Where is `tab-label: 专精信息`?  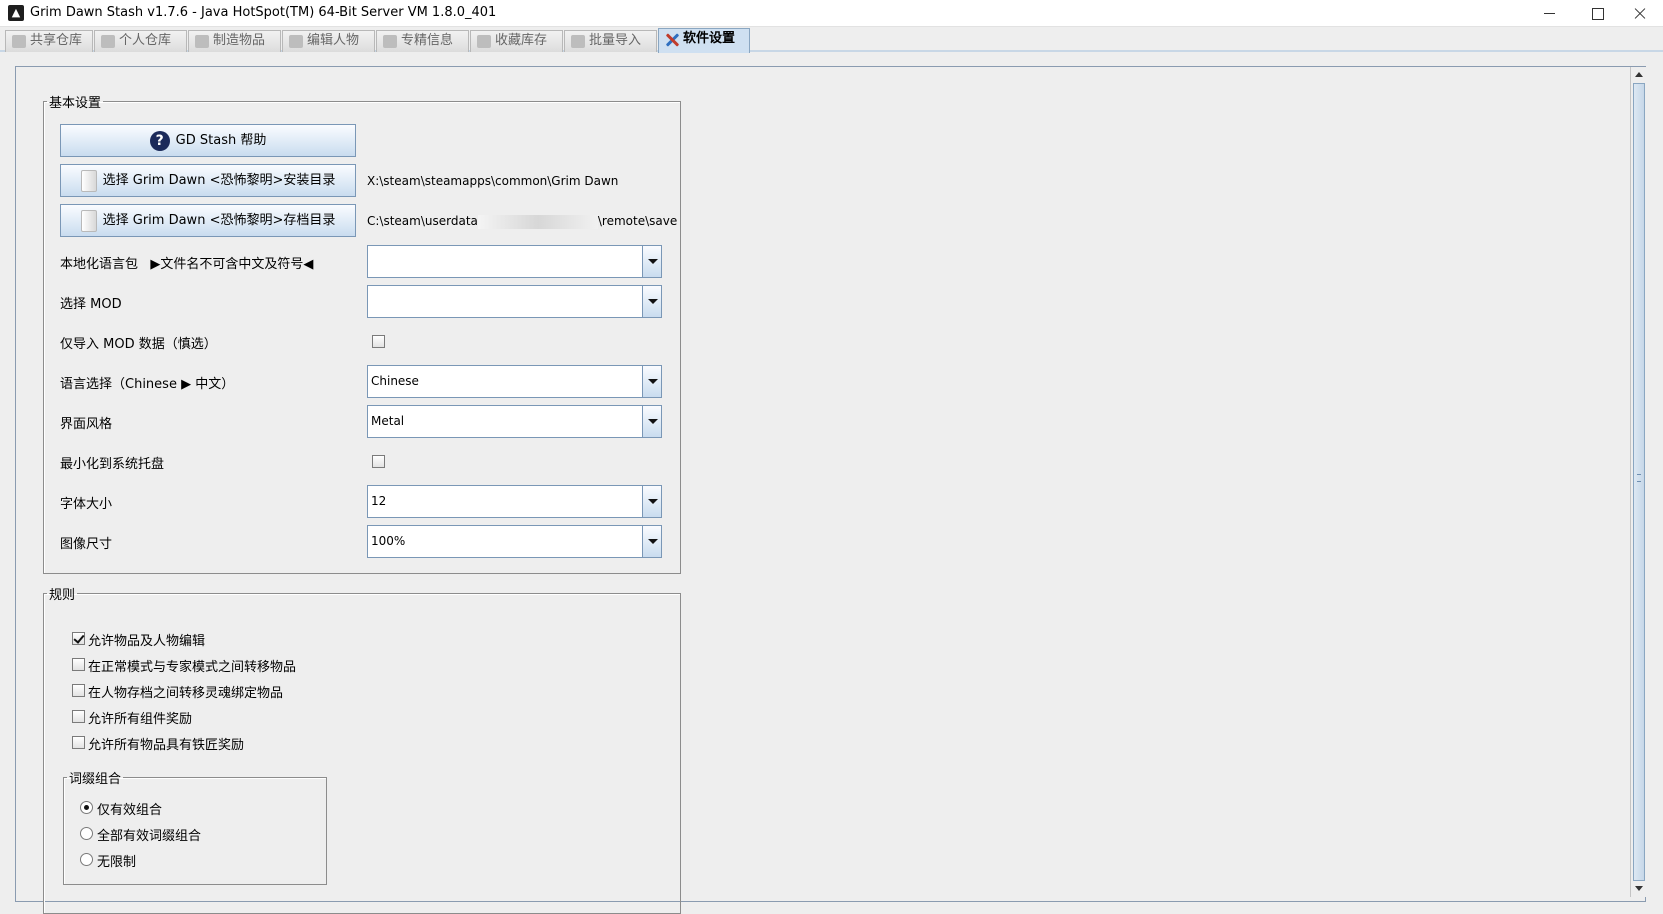 tab-label: 专精信息 is located at coordinates (427, 40).